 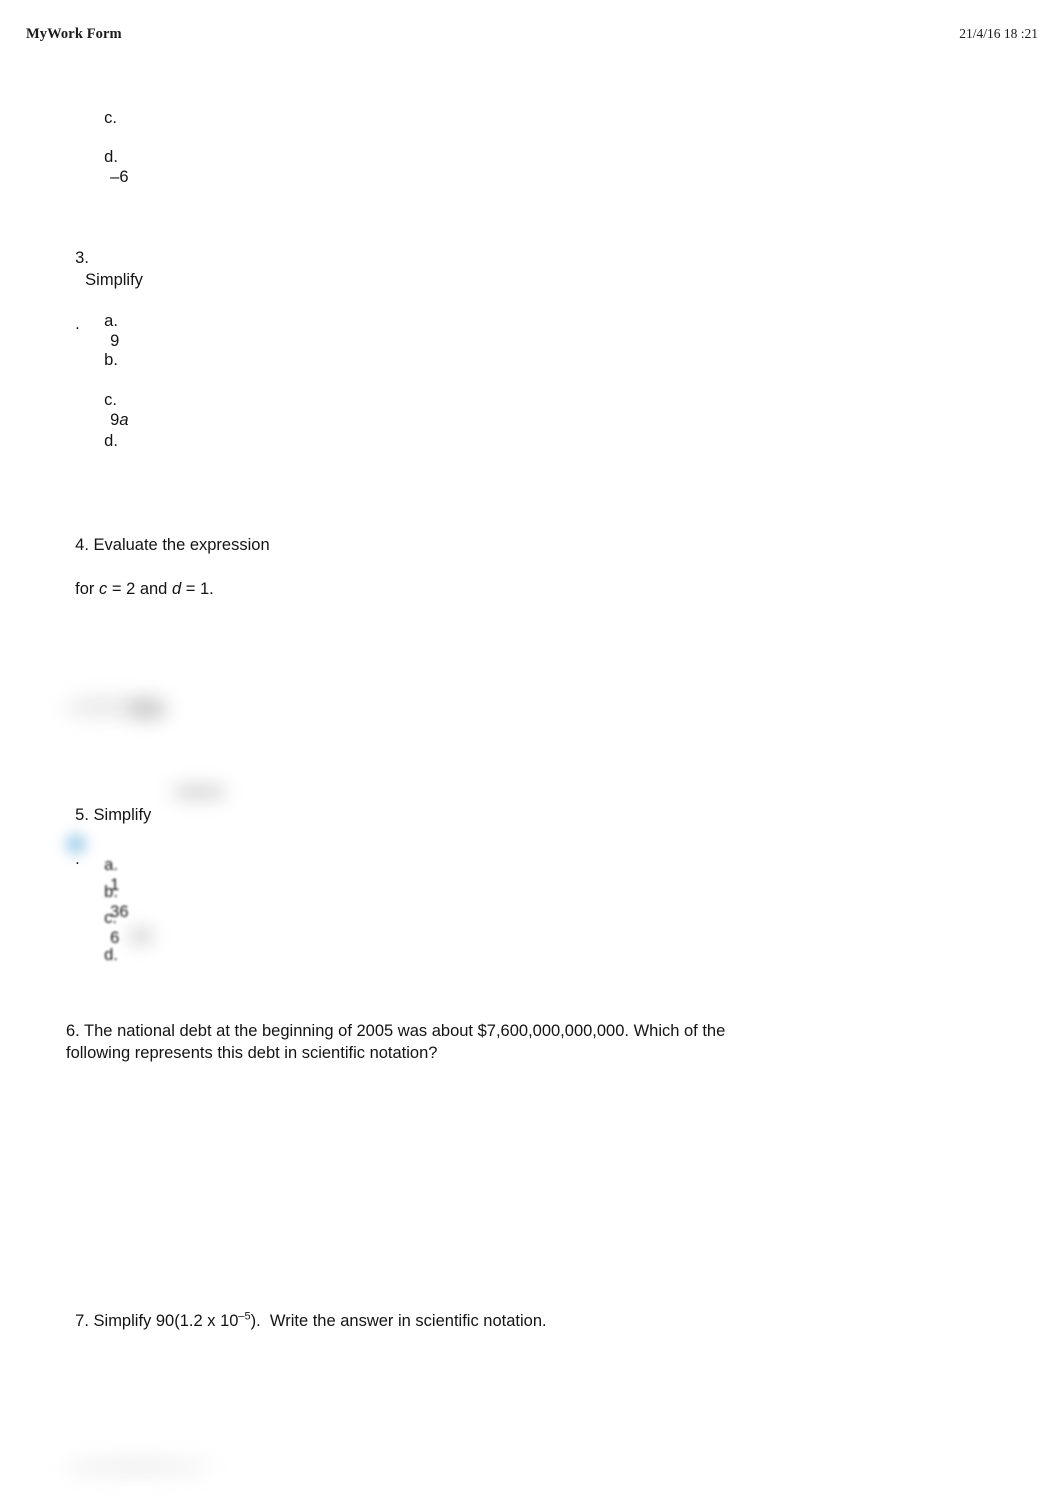 I want to click on option-value-d: –6, so click(x=119, y=177).